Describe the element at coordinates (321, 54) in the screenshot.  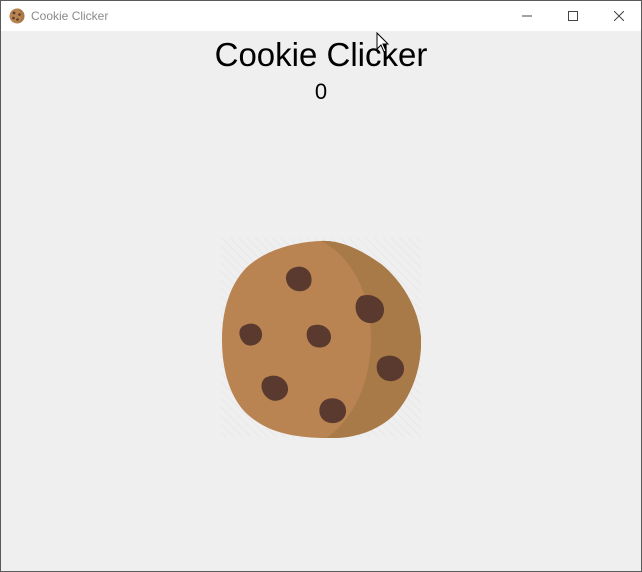
I see `page-title: Cookie Clicker` at that location.